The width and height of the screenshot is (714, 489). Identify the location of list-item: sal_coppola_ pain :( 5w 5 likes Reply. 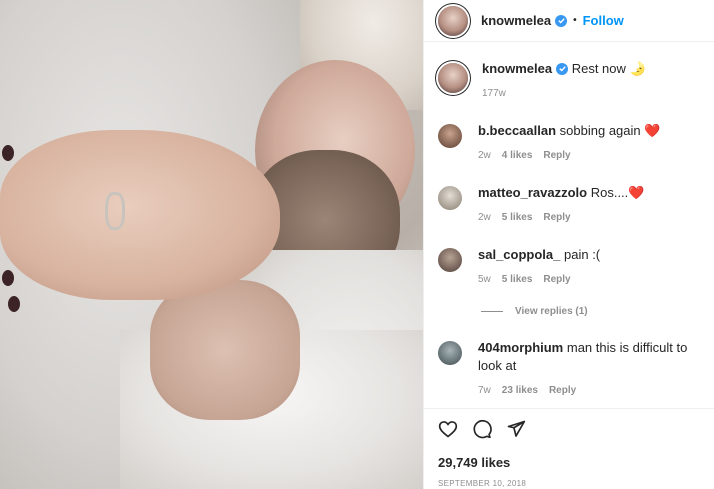
(576, 267).